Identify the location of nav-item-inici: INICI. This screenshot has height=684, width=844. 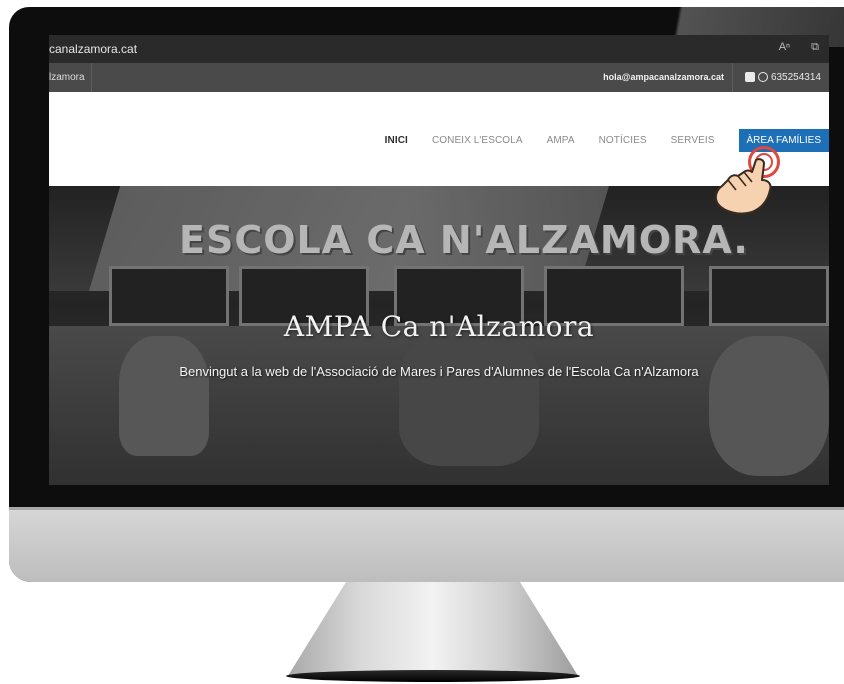
(396, 140).